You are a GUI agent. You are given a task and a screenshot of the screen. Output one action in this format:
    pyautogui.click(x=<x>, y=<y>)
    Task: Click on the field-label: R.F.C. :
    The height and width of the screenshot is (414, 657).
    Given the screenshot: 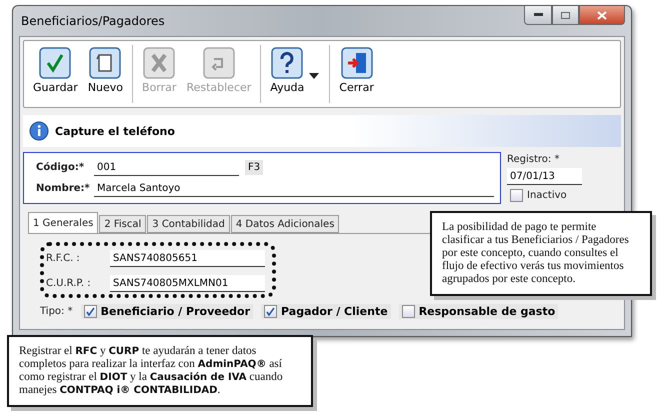 What is the action you would take?
    pyautogui.click(x=63, y=258)
    